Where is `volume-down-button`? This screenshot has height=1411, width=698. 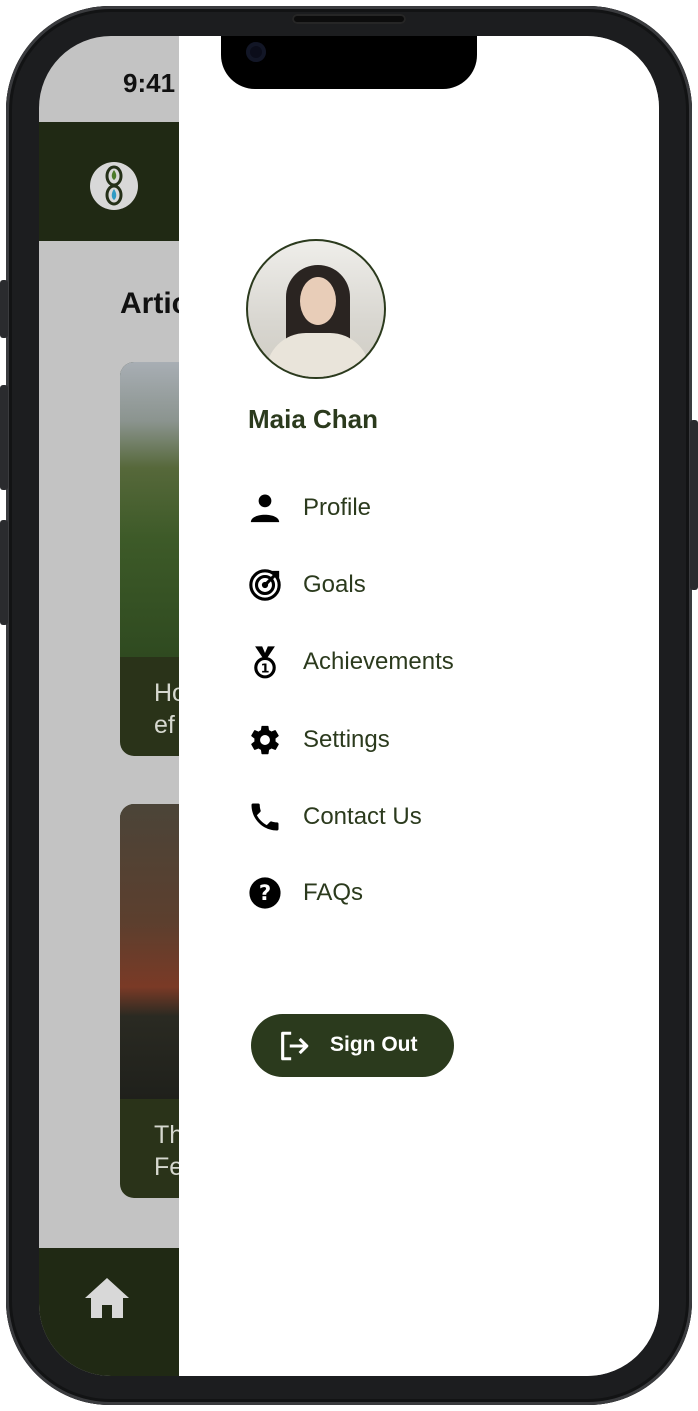 volume-down-button is located at coordinates (4, 572).